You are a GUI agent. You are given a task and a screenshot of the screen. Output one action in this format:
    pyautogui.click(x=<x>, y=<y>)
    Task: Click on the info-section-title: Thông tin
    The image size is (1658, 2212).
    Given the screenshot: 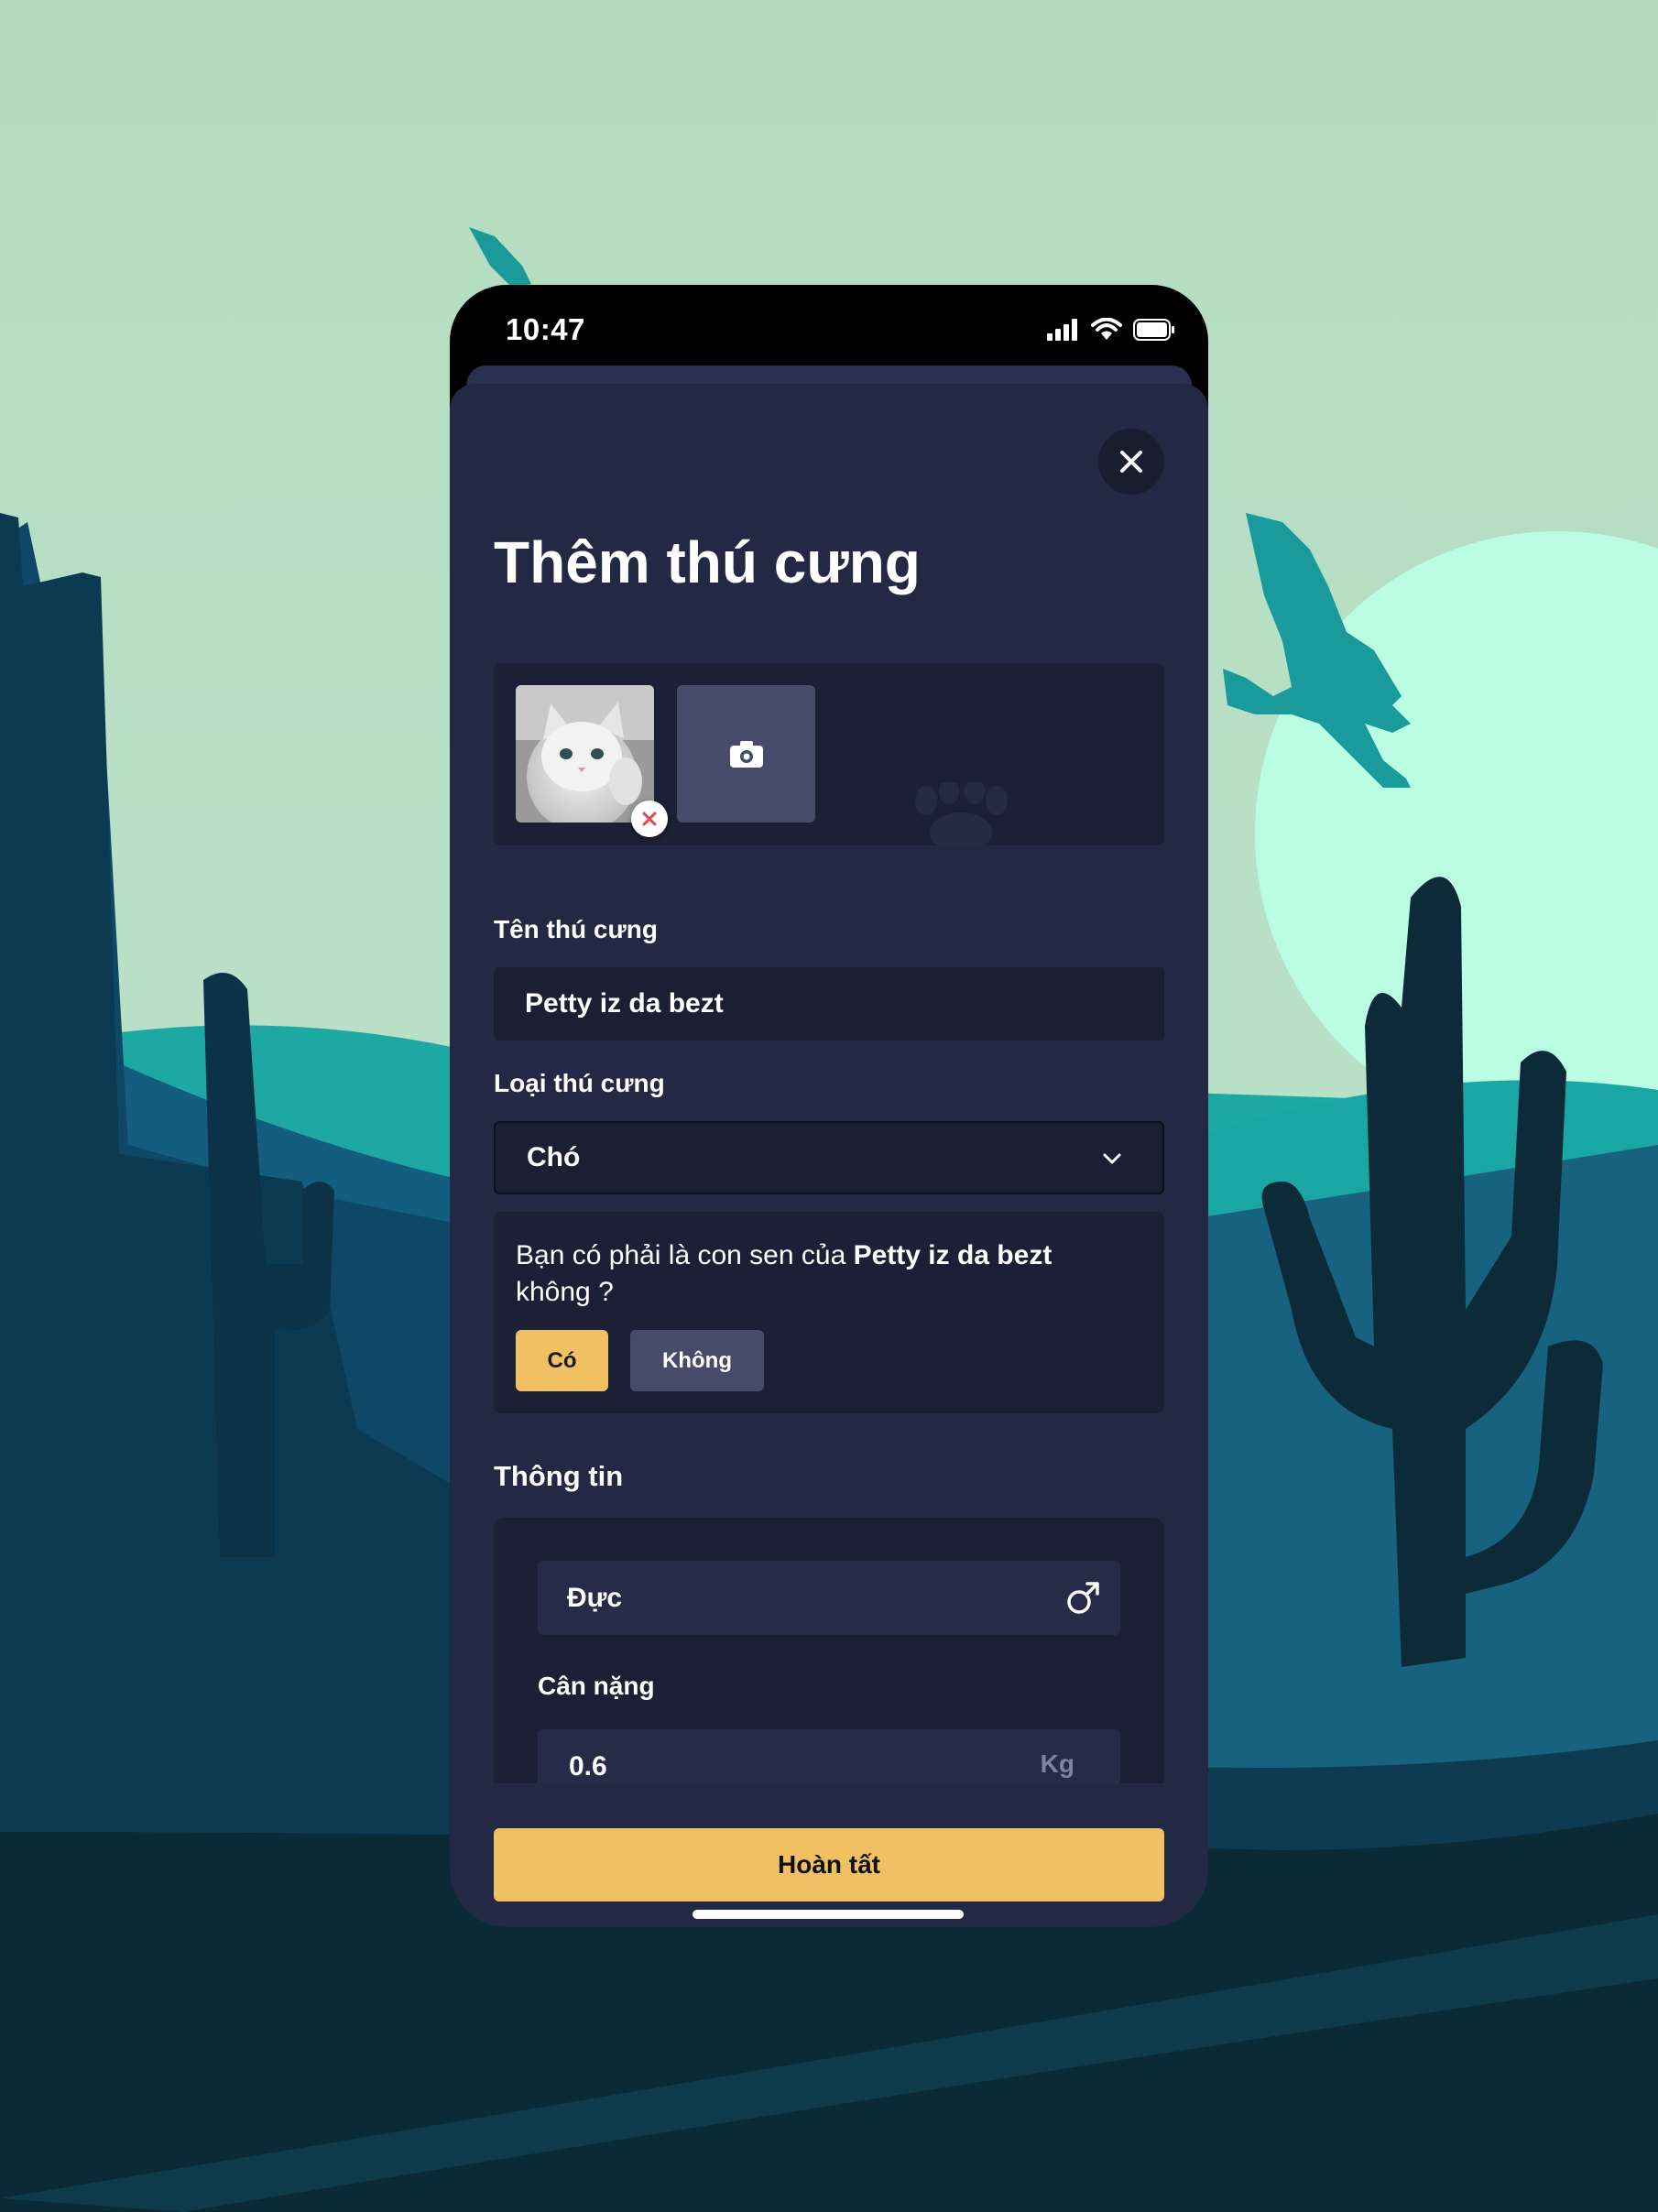 What is the action you would take?
    pyautogui.click(x=559, y=1476)
    